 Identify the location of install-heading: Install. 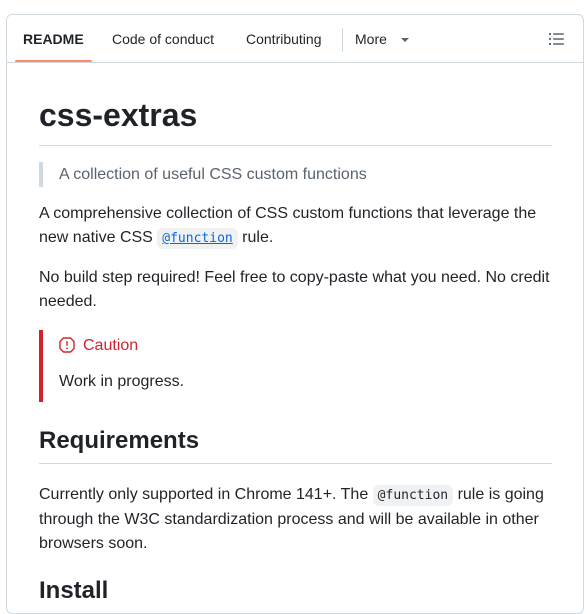
(74, 590).